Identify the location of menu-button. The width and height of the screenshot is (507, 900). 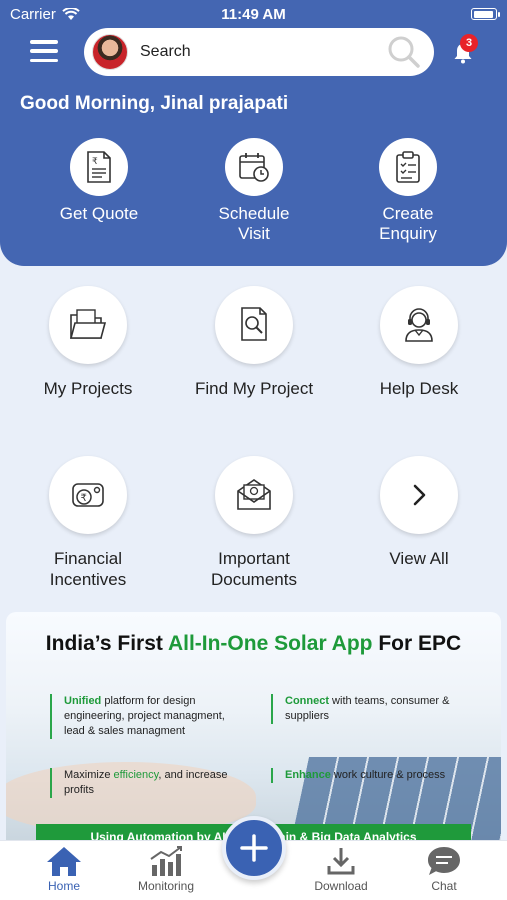
(44, 51).